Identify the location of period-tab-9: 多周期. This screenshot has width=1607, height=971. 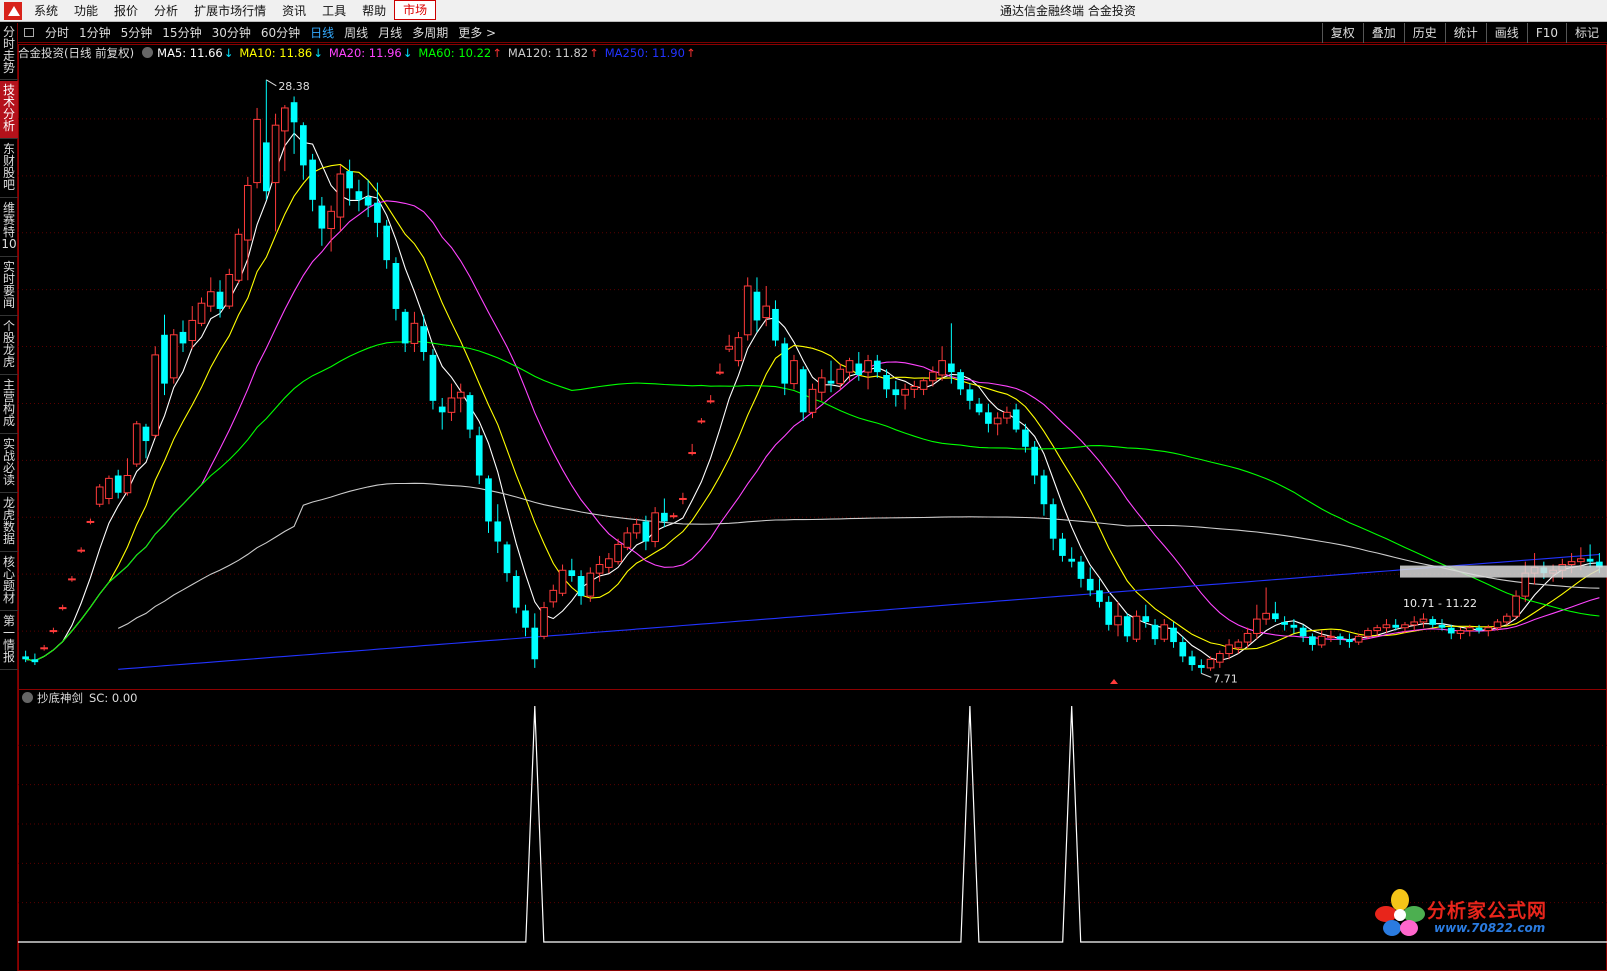
(430, 33).